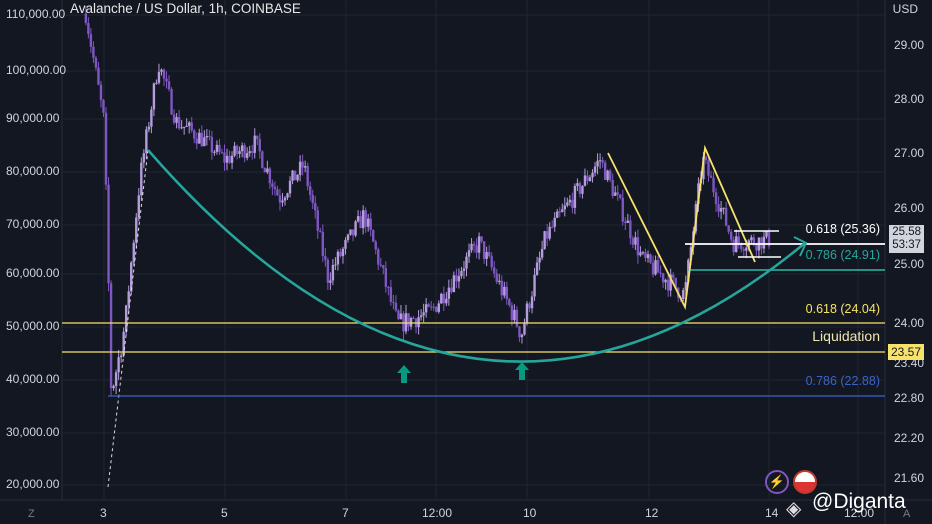 The height and width of the screenshot is (524, 932). I want to click on right-axis-tick: 27.00, so click(909, 153).